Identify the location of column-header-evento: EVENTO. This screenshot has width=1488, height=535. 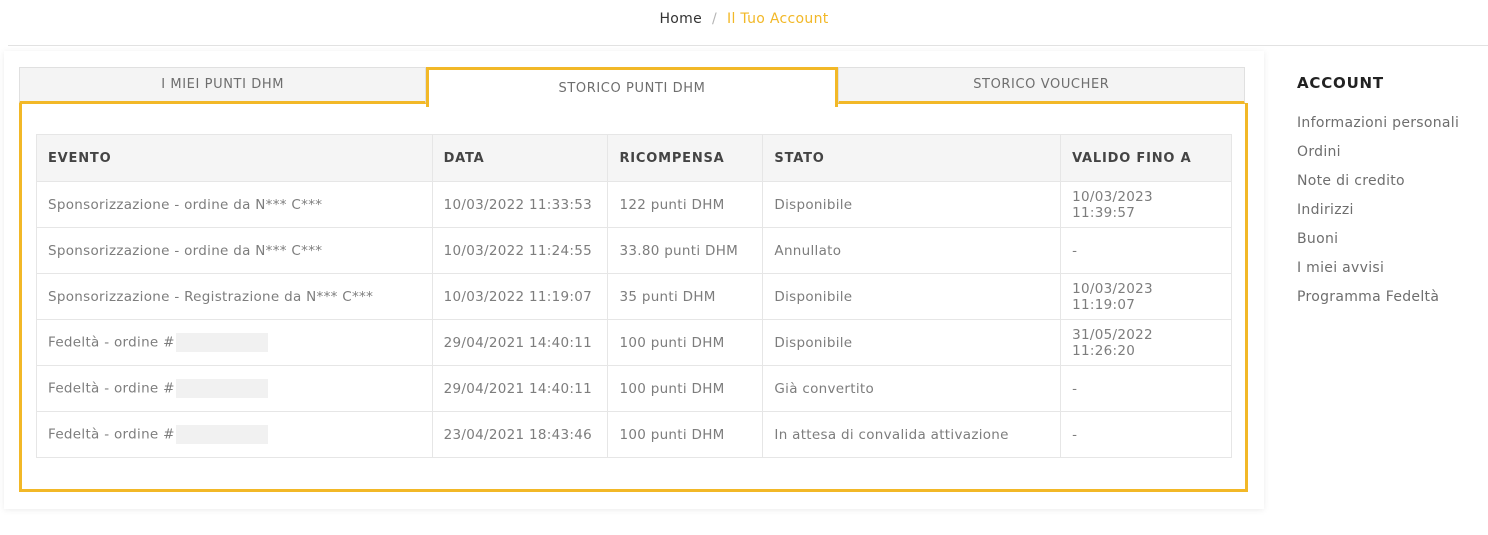
(234, 158).